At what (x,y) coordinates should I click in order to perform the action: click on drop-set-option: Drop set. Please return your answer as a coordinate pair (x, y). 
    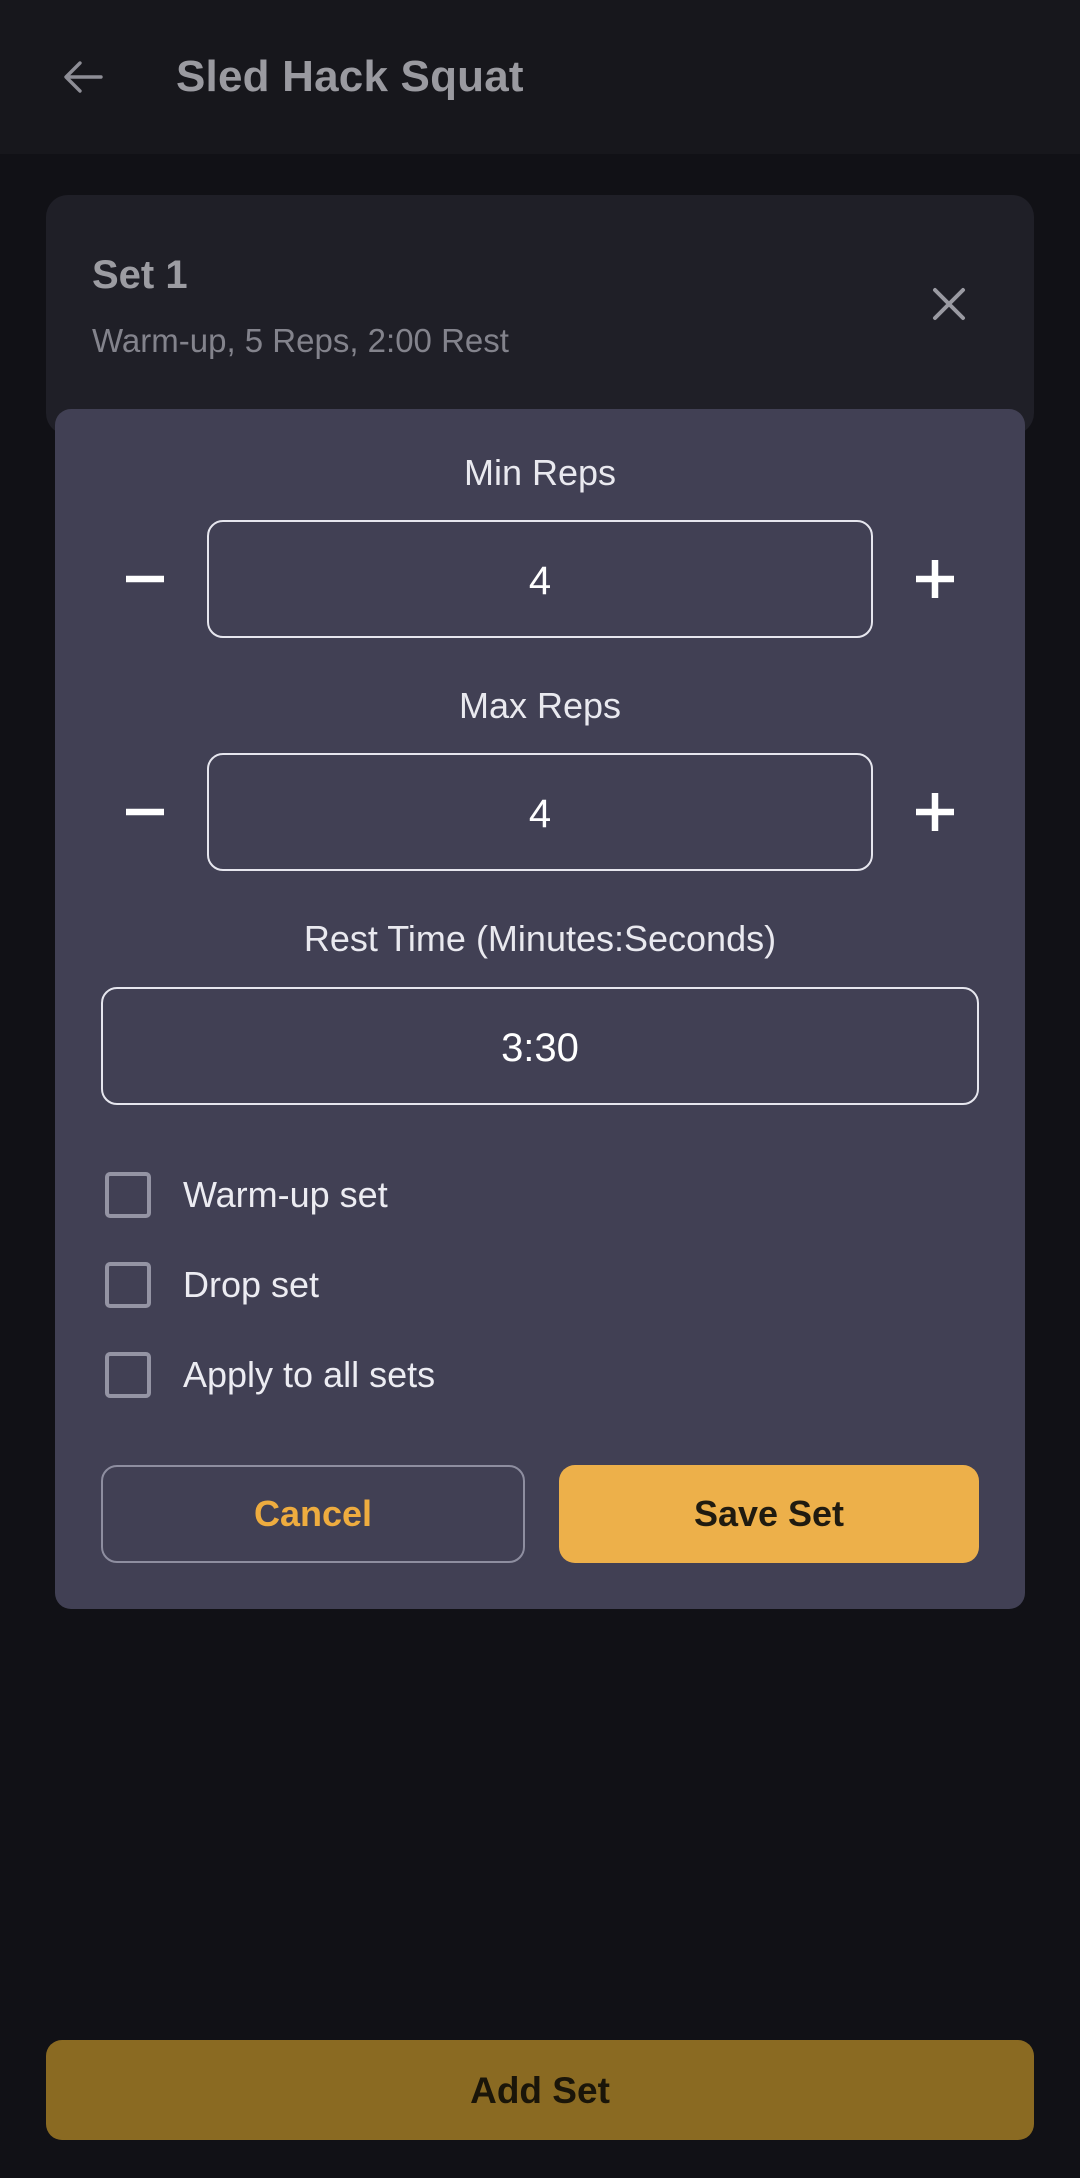
    Looking at the image, I should click on (540, 1285).